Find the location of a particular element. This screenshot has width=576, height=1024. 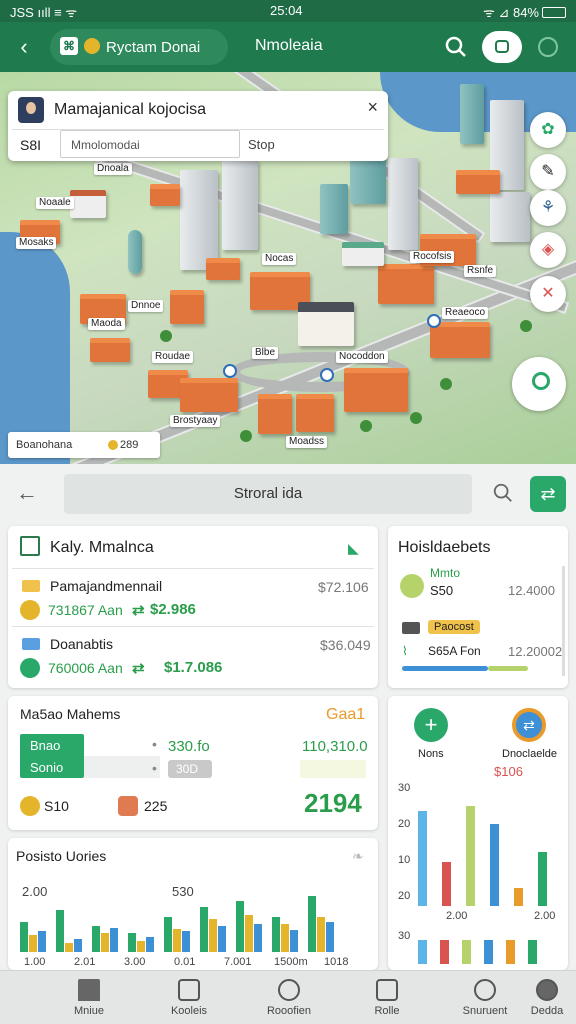

layers-icon: ✿ is located at coordinates (548, 130).